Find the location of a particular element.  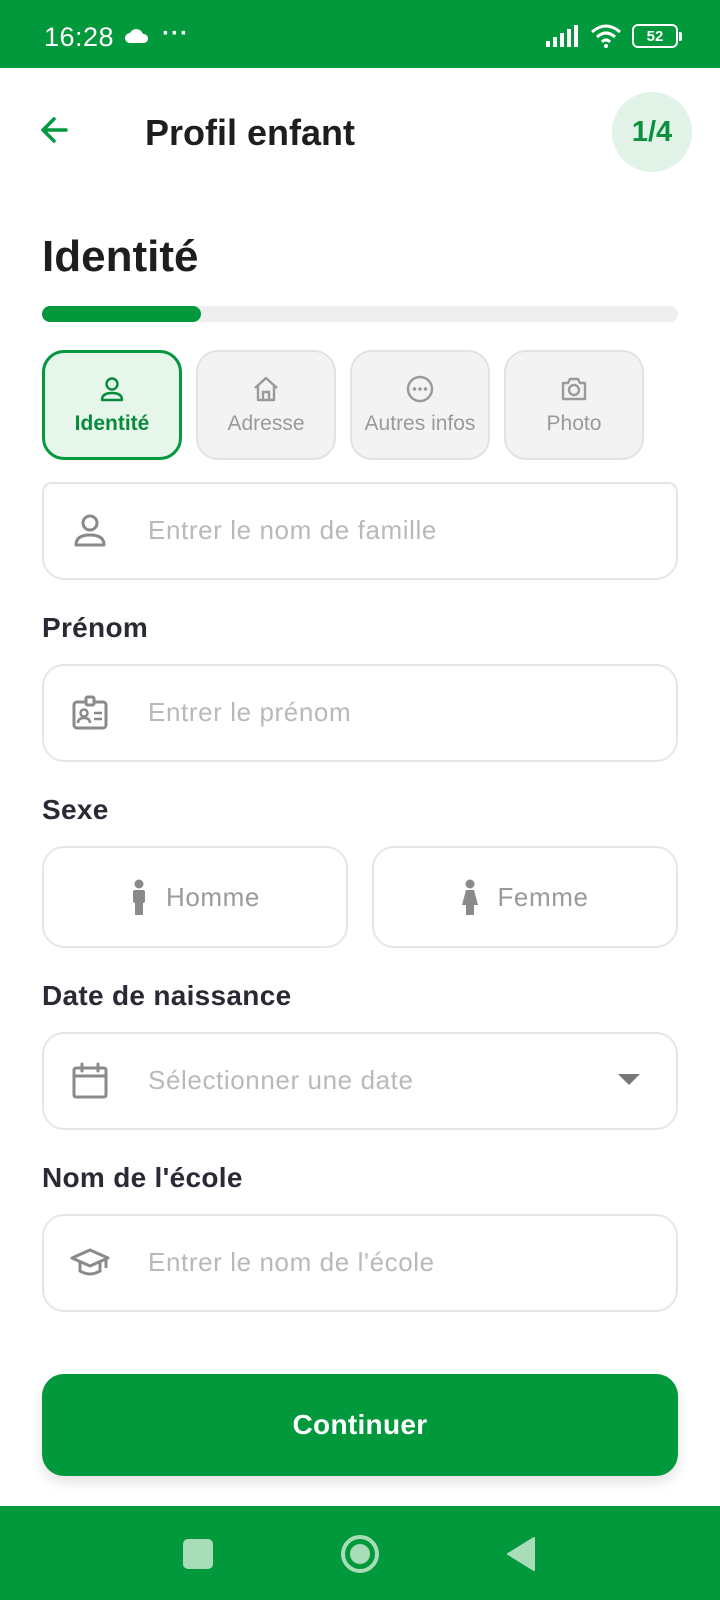

first-name-placeholder: Entrer le prénom is located at coordinates (250, 712).